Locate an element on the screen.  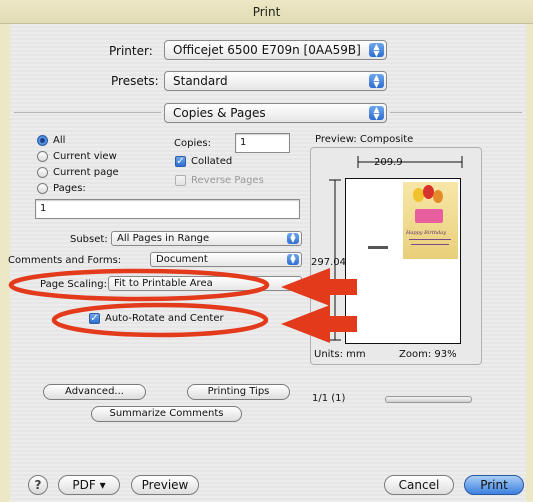
copies-field: 1 is located at coordinates (262, 143).